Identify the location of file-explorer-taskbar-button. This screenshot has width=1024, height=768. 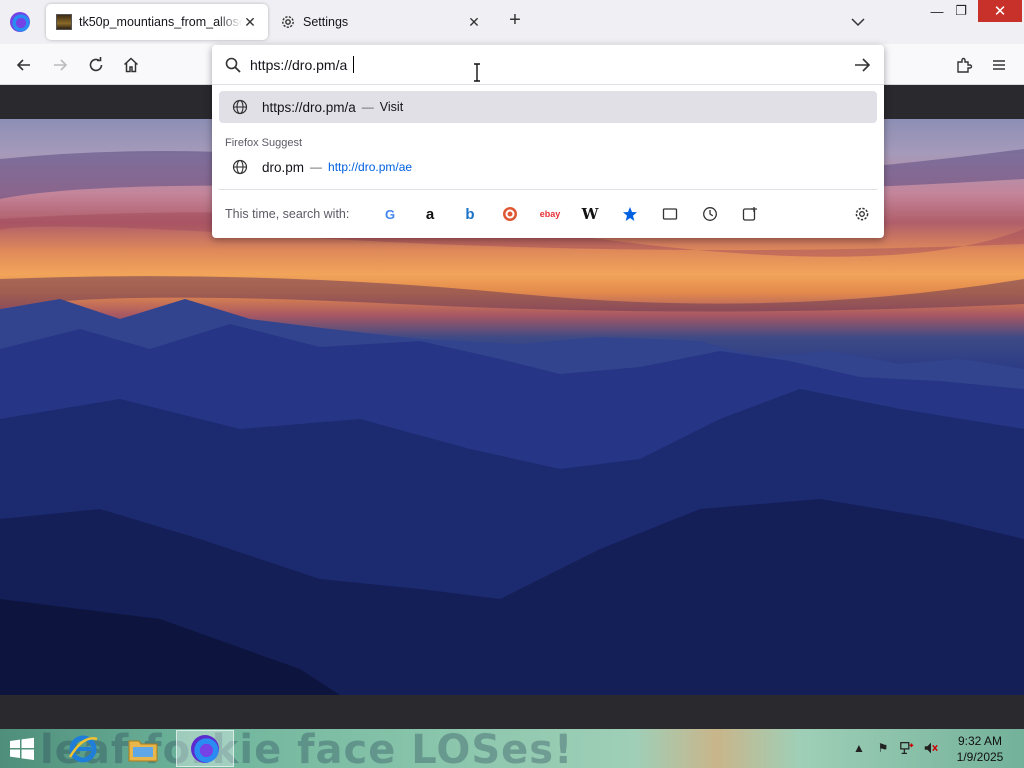
(143, 748).